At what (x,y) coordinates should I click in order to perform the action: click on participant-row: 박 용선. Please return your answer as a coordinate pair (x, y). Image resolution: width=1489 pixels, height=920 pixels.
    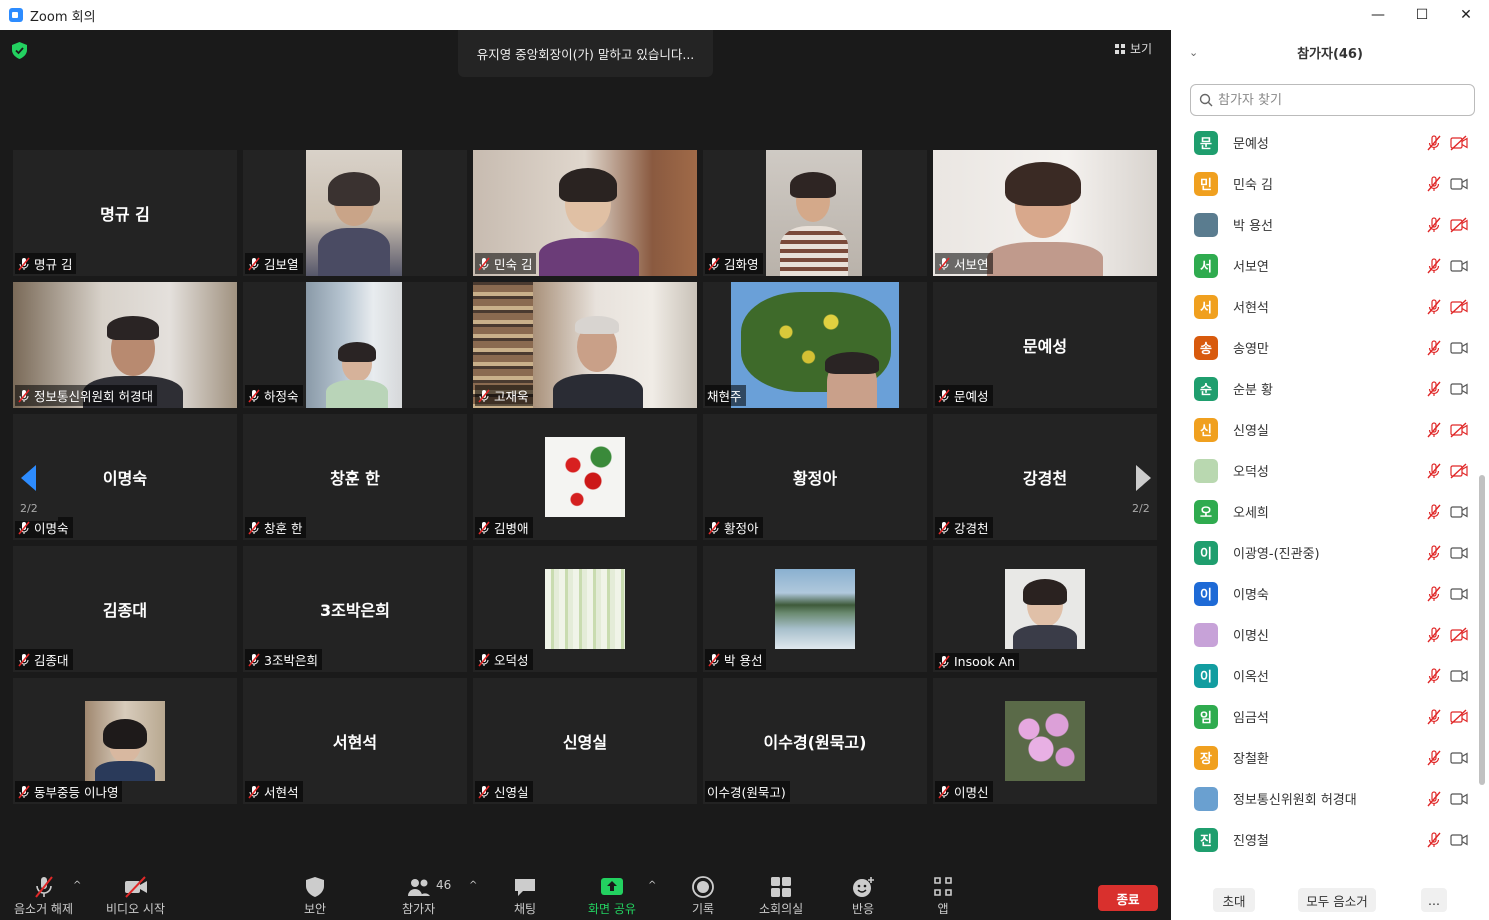
    Looking at the image, I should click on (1325, 224).